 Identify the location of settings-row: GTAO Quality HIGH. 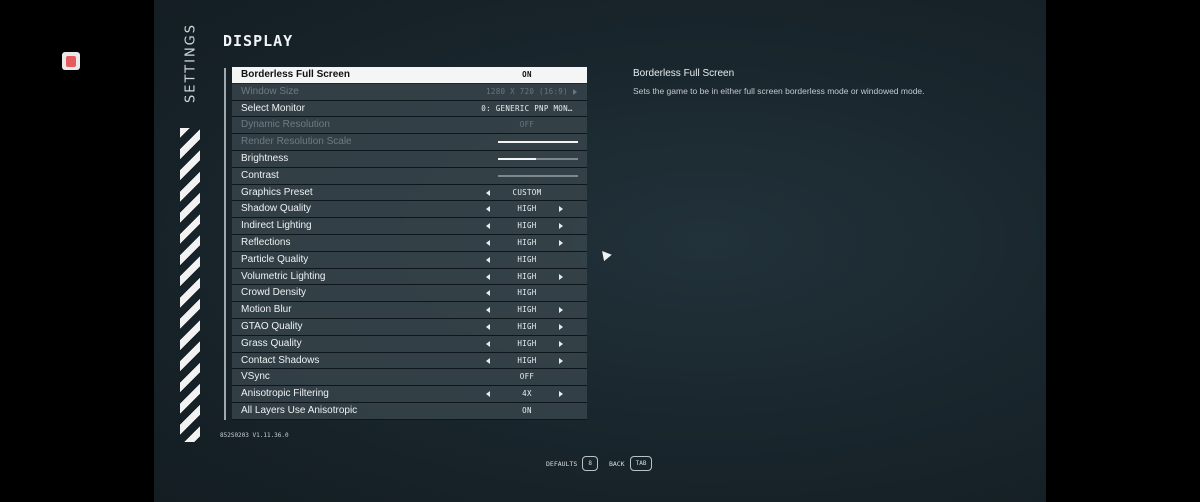
(409, 327).